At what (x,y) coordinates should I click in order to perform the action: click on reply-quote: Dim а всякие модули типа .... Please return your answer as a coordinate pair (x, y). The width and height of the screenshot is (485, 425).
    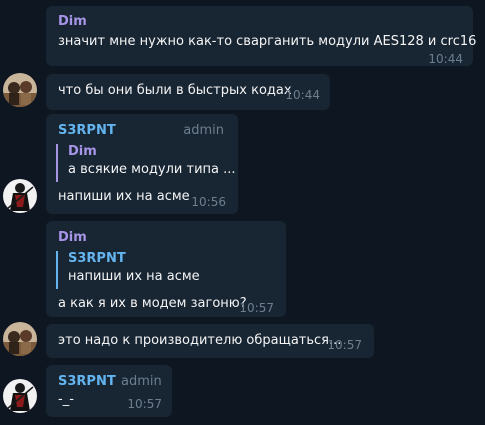
    Looking at the image, I should click on (146, 163).